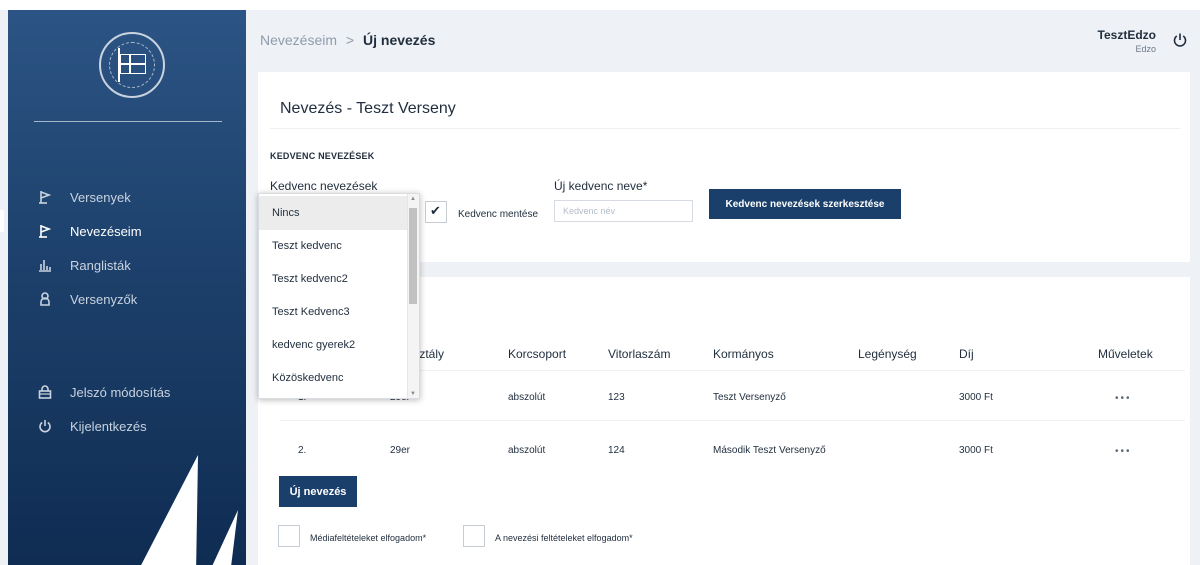 The height and width of the screenshot is (565, 1200). Describe the element at coordinates (600, 5) in the screenshot. I see `top-strip` at that location.